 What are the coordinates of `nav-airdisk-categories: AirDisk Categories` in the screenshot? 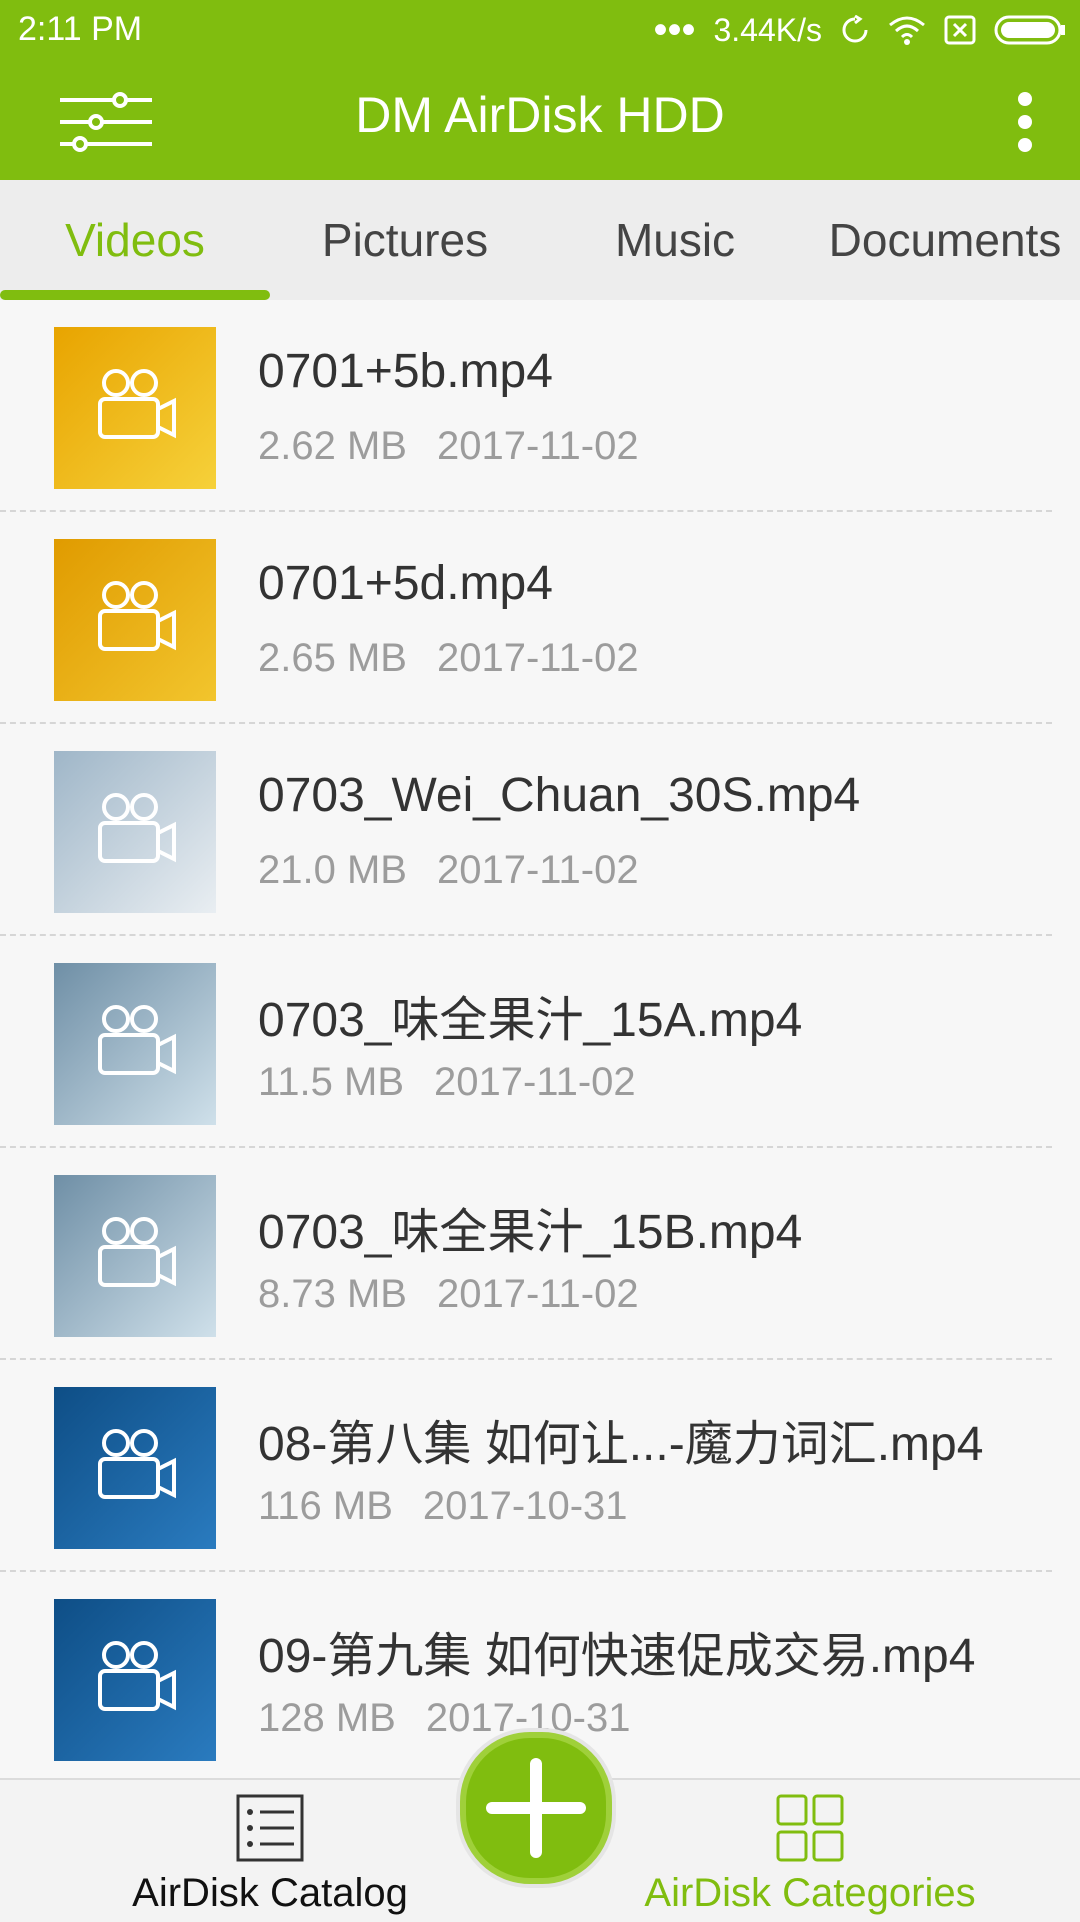 It's located at (810, 1851).